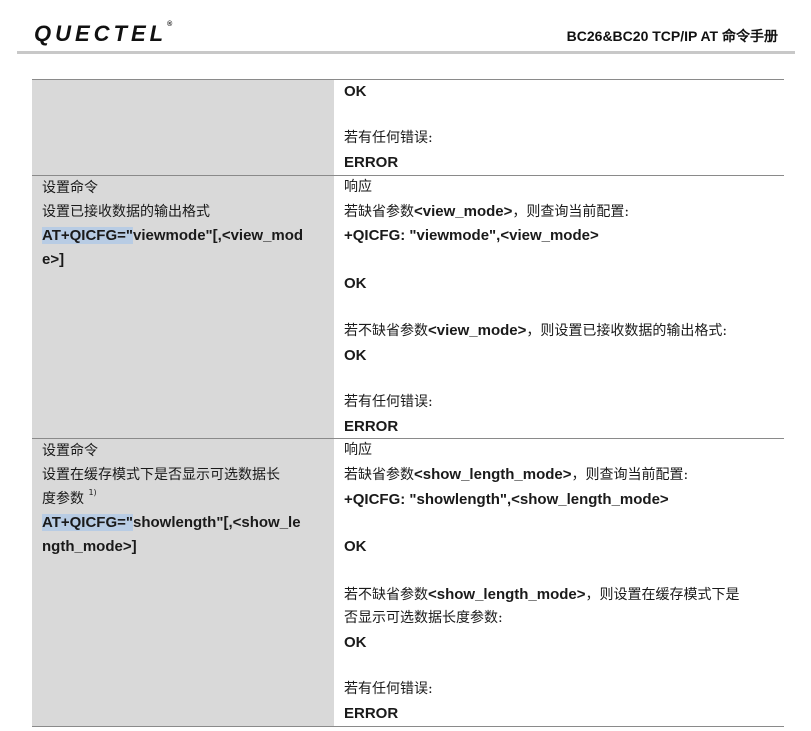 The height and width of the screenshot is (731, 811). What do you see at coordinates (542, 594) in the screenshot?
I see `set-line: 若不缺省参数<show_length_mode>，则设置在缓存模式下是` at bounding box center [542, 594].